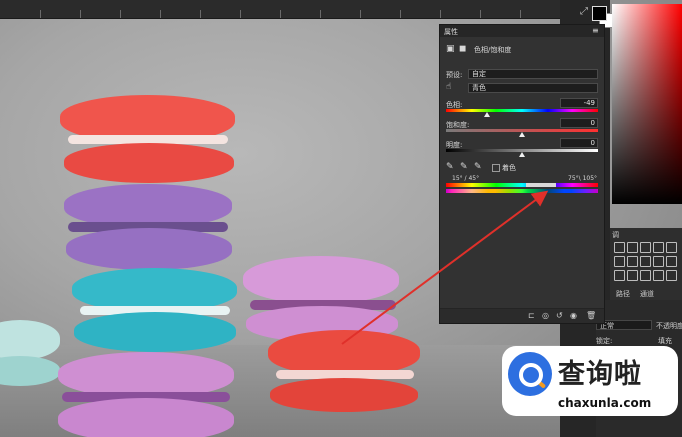  What do you see at coordinates (573, 315) in the screenshot?
I see `eye-icon: ◉` at bounding box center [573, 315].